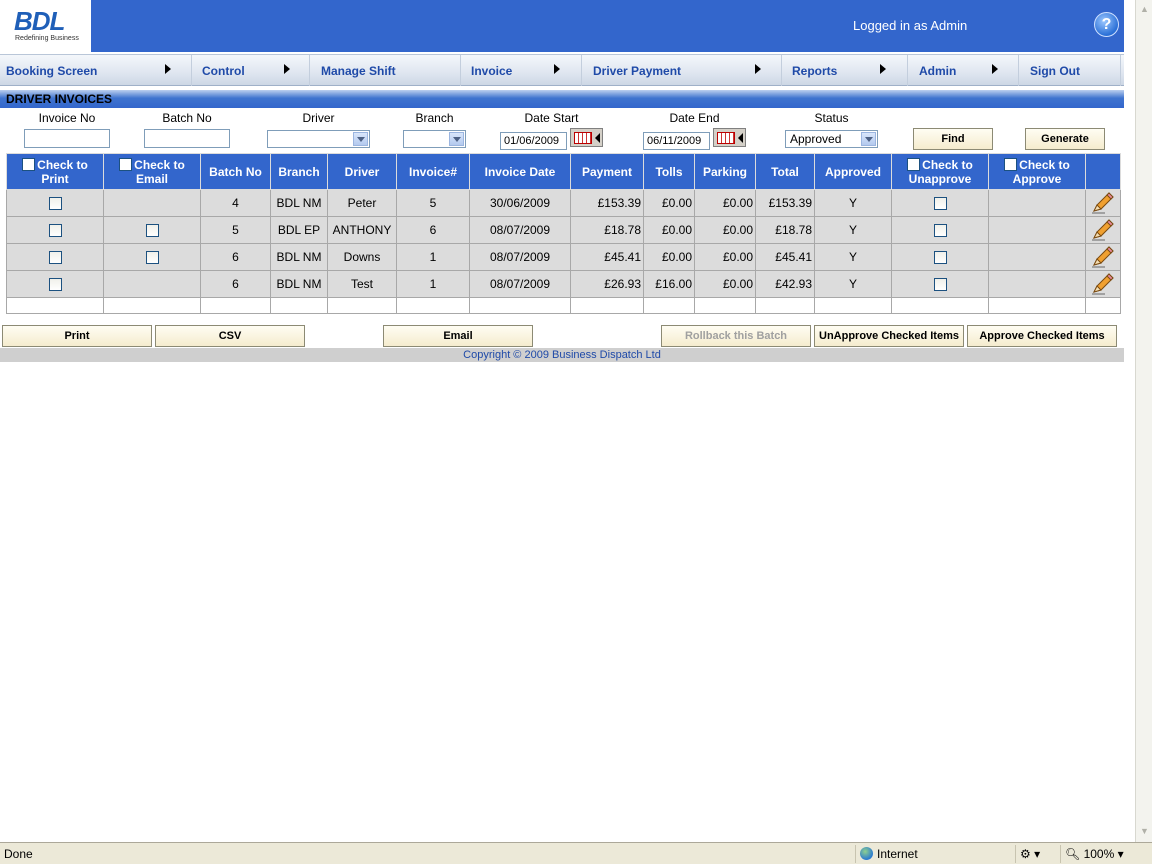 This screenshot has height=864, width=1152. What do you see at coordinates (434, 139) in the screenshot?
I see `branch-select` at bounding box center [434, 139].